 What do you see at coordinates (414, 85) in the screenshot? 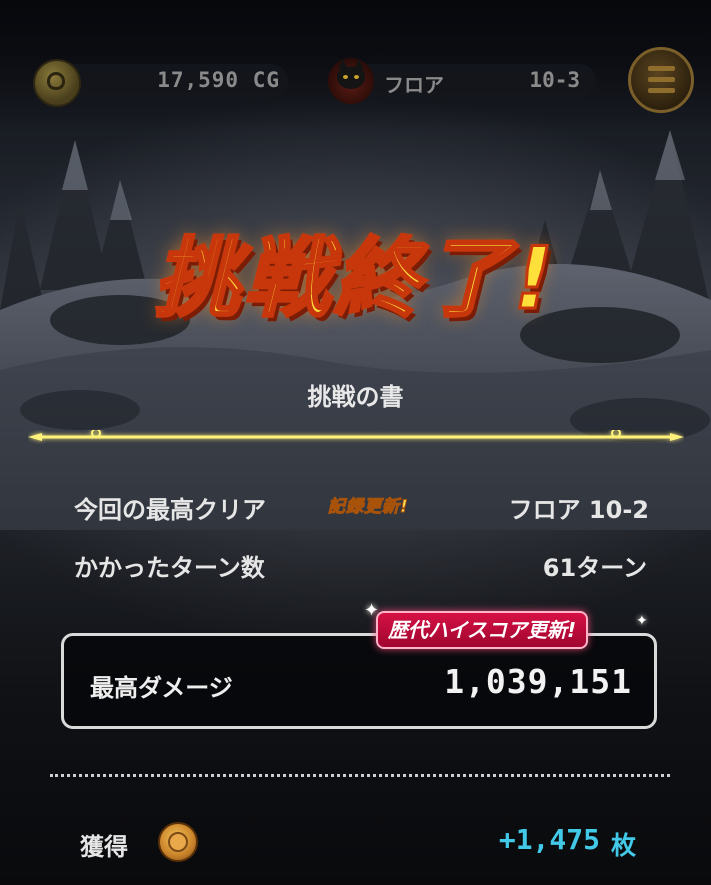
I see `floor-label: フロア` at bounding box center [414, 85].